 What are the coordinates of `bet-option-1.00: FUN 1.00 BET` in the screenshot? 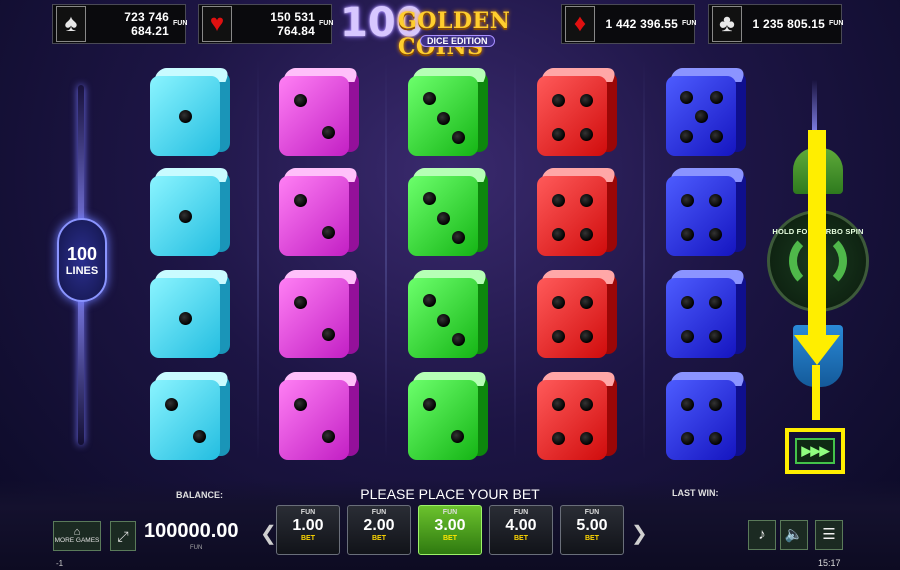 It's located at (308, 530).